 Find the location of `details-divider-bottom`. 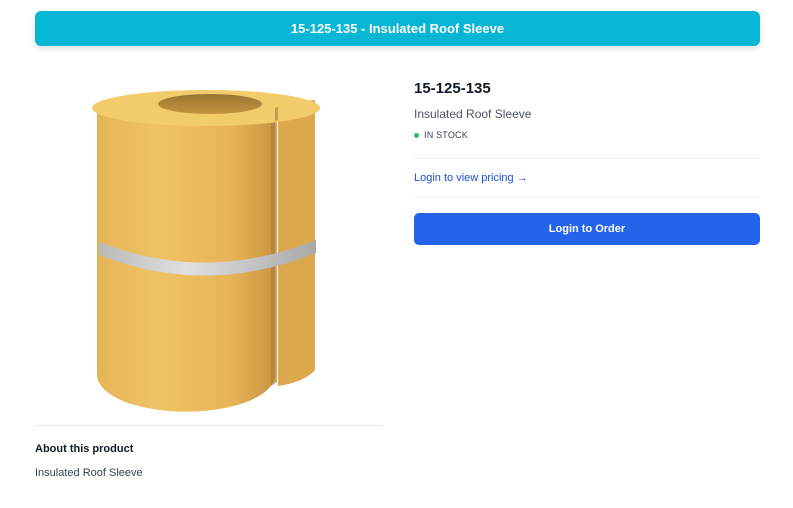

details-divider-bottom is located at coordinates (587, 196).